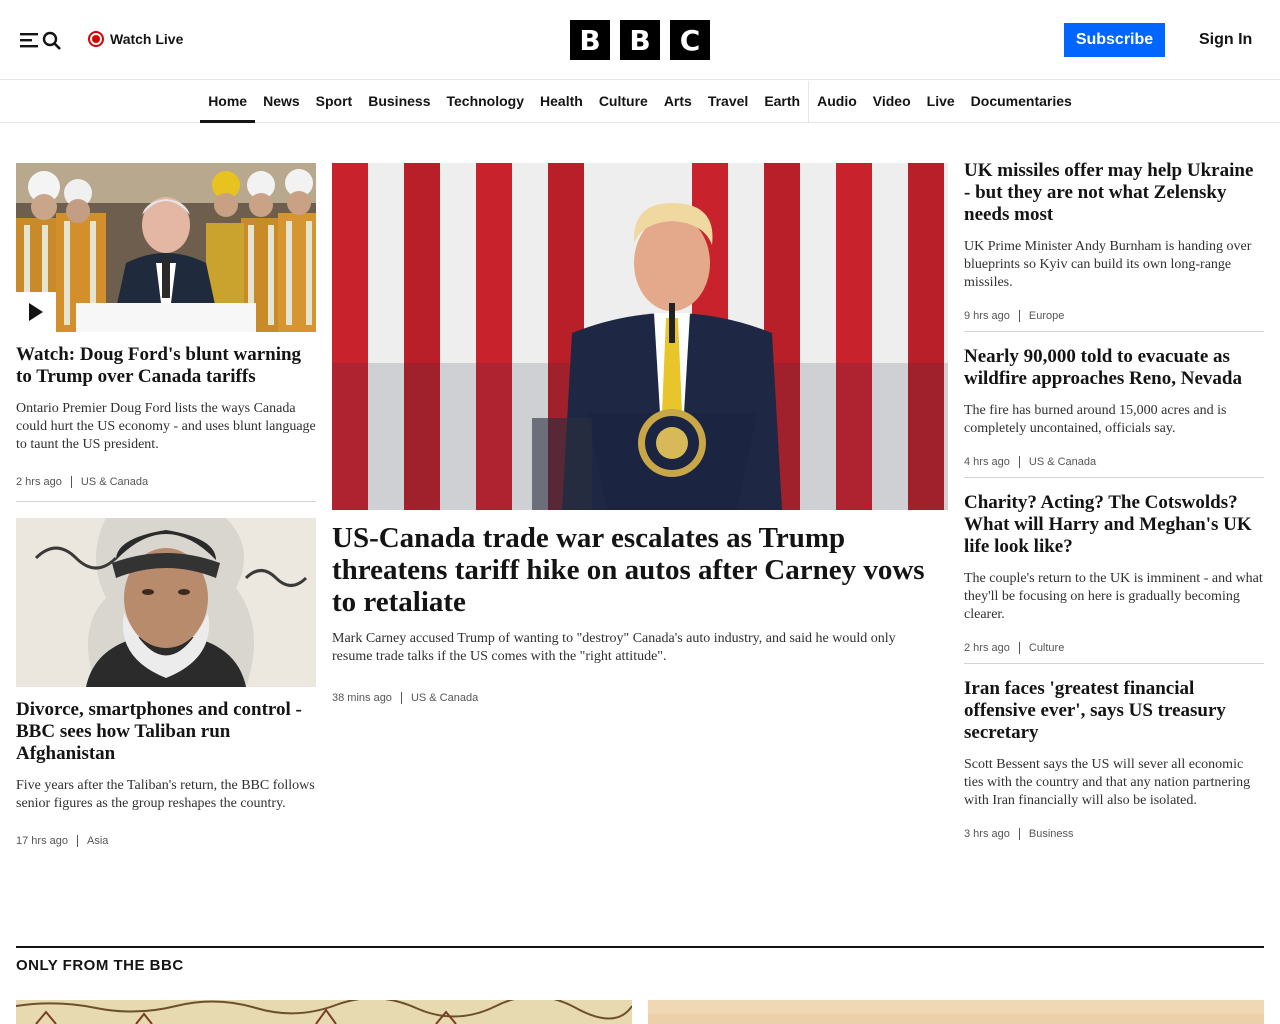  What do you see at coordinates (92, 841) in the screenshot?
I see `story-category-link: Asia` at bounding box center [92, 841].